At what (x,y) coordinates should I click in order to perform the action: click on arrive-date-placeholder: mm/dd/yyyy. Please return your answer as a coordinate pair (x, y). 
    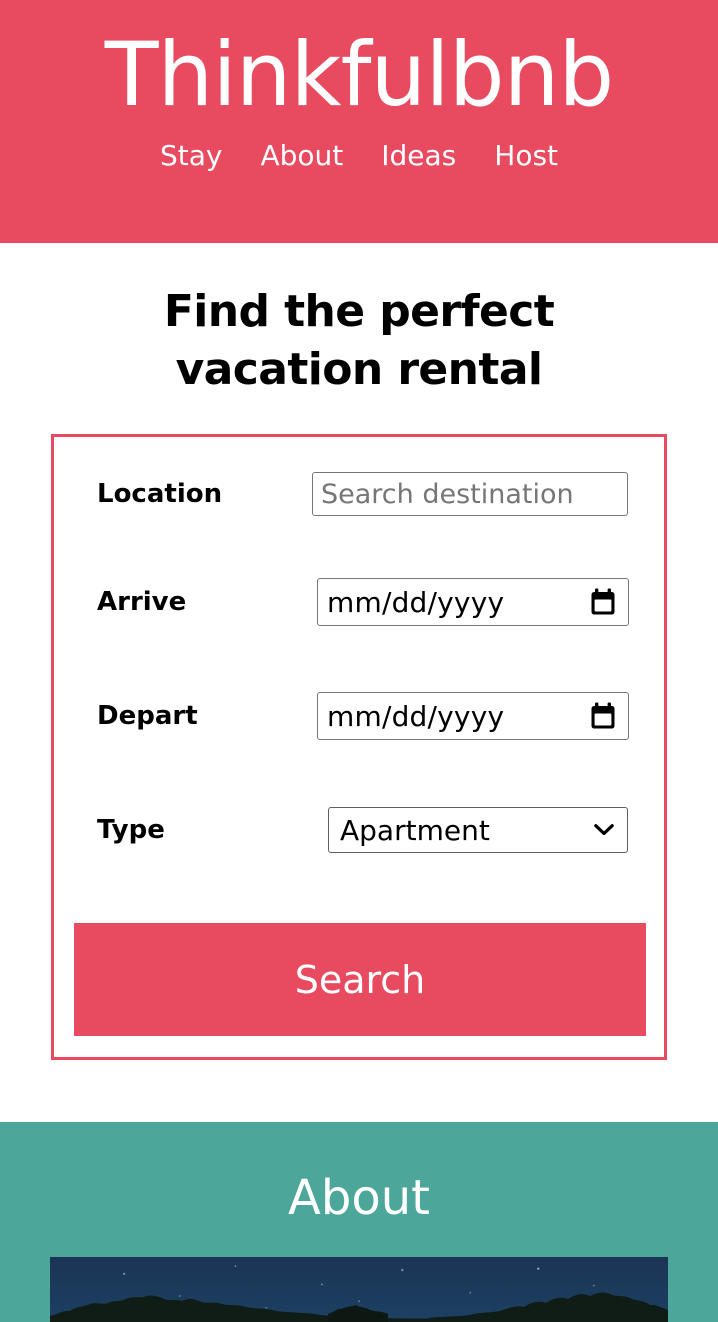
    Looking at the image, I should click on (416, 602).